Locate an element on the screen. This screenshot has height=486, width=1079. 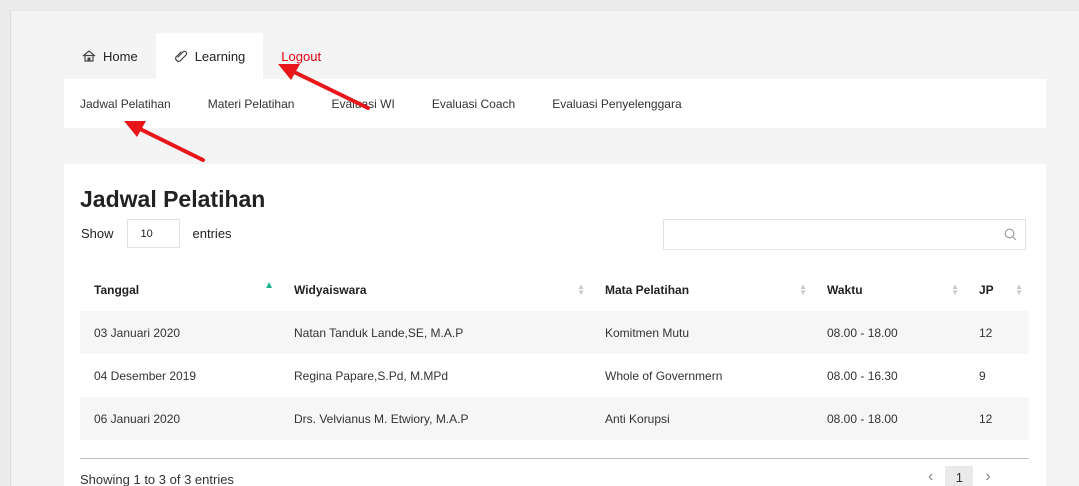
subnav-jadwal-pelatihan: Jadwal Pelatihan is located at coordinates (125, 104).